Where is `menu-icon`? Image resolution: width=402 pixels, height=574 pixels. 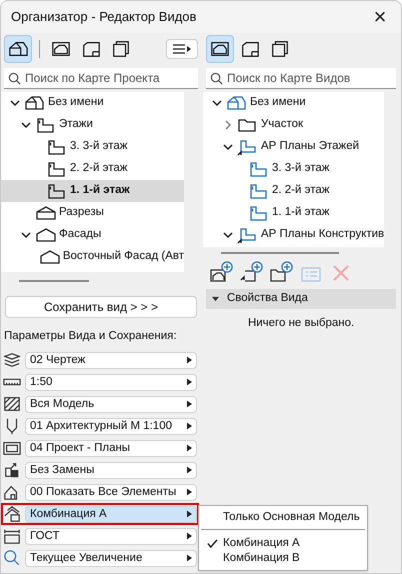 menu-icon is located at coordinates (182, 49).